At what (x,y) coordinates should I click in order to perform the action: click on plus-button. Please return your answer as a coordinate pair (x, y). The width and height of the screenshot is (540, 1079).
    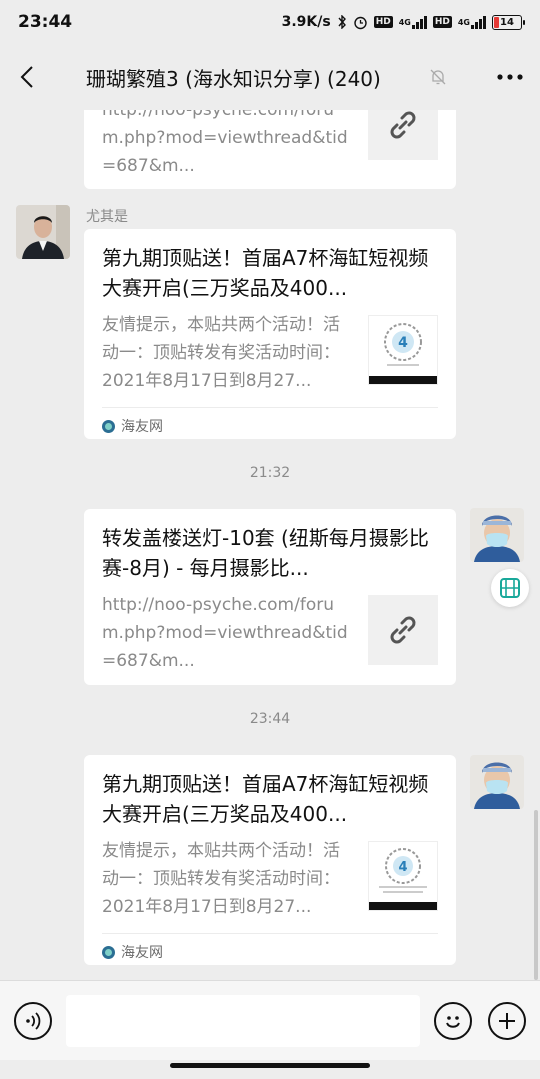
    Looking at the image, I should click on (507, 1020).